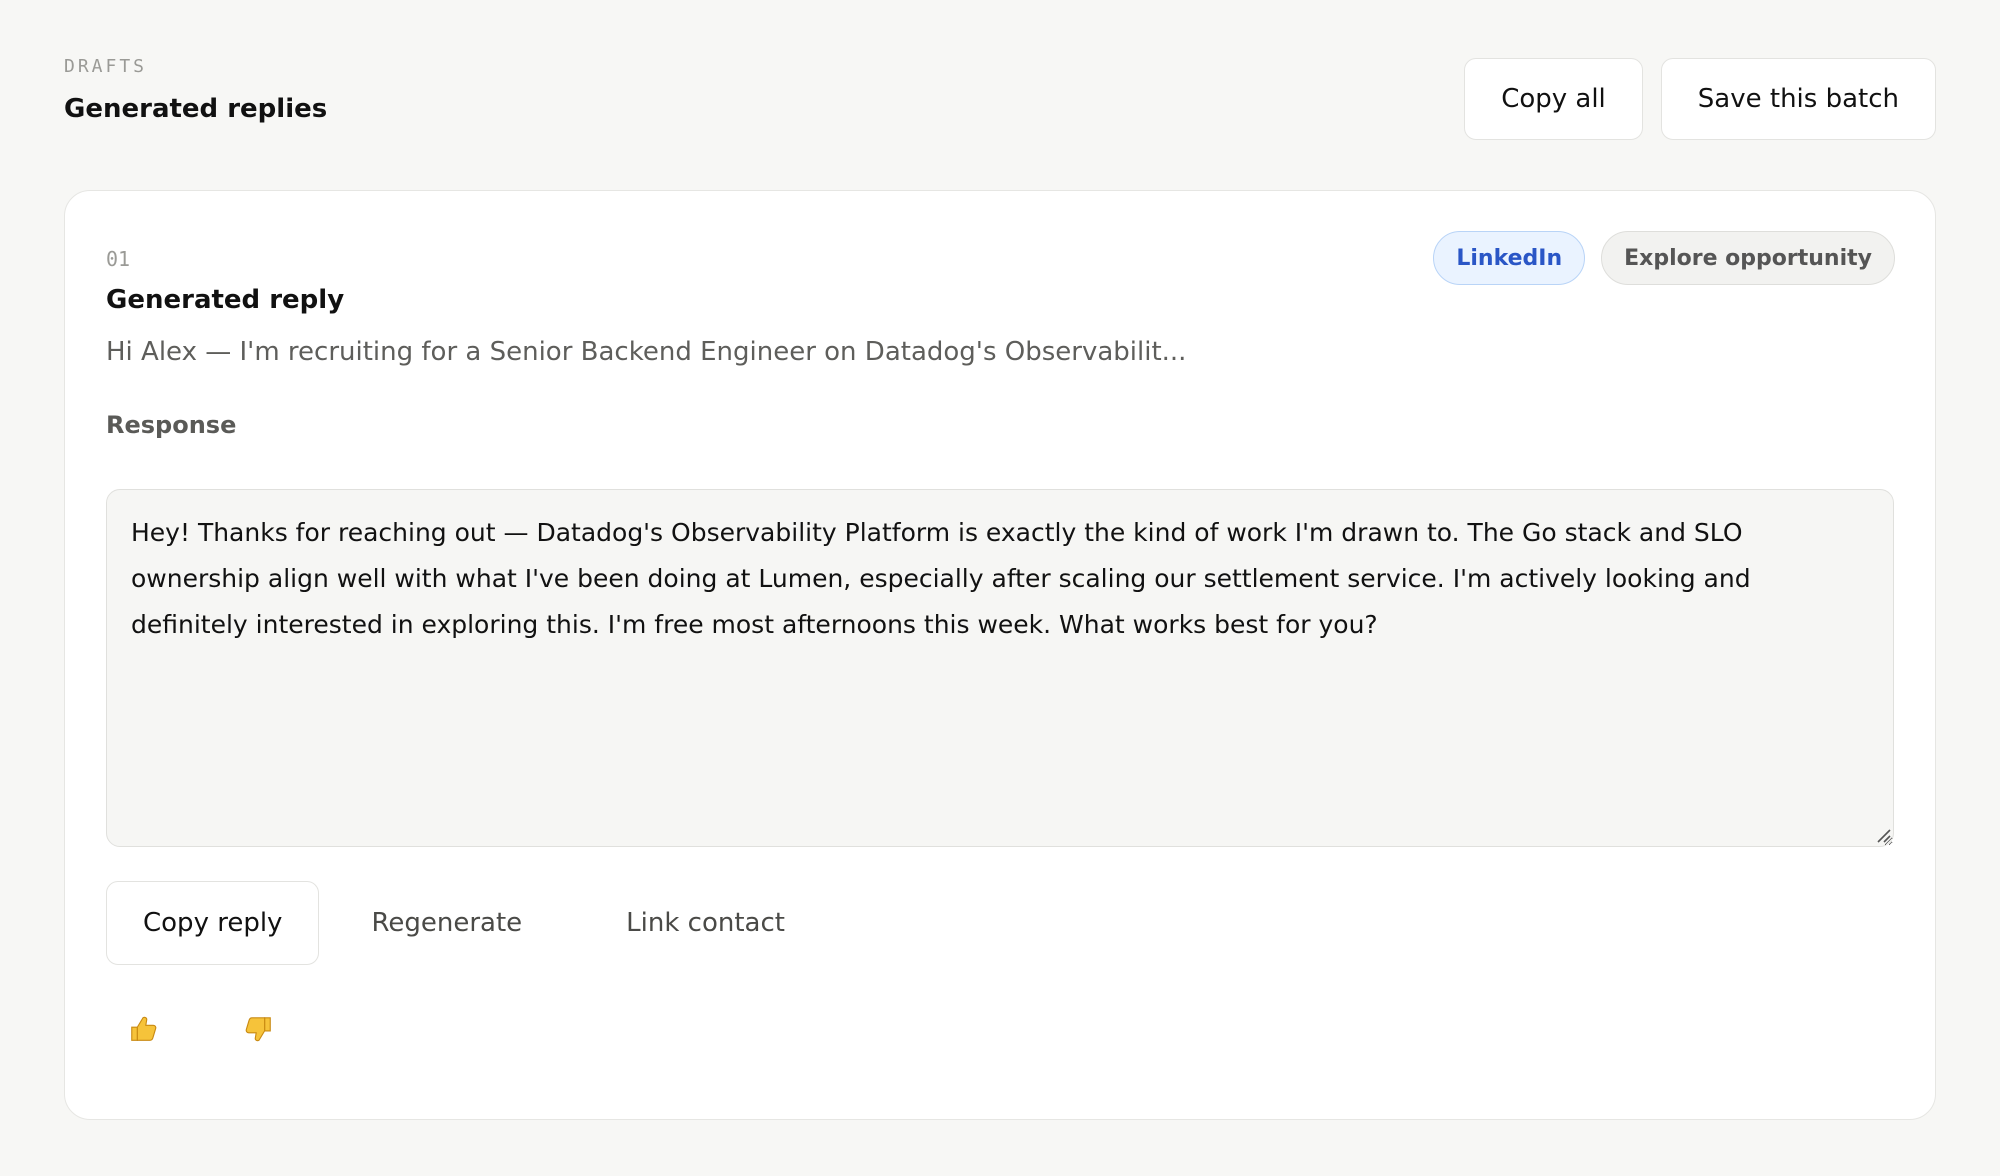  What do you see at coordinates (1883, 835) in the screenshot?
I see `resize-grip-icon` at bounding box center [1883, 835].